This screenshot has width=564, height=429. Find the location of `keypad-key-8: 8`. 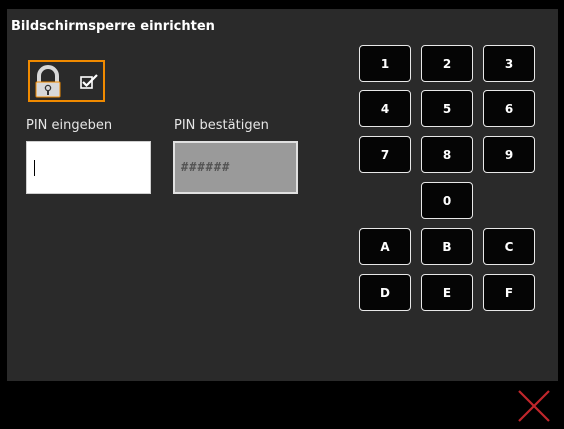

keypad-key-8: 8 is located at coordinates (447, 154).